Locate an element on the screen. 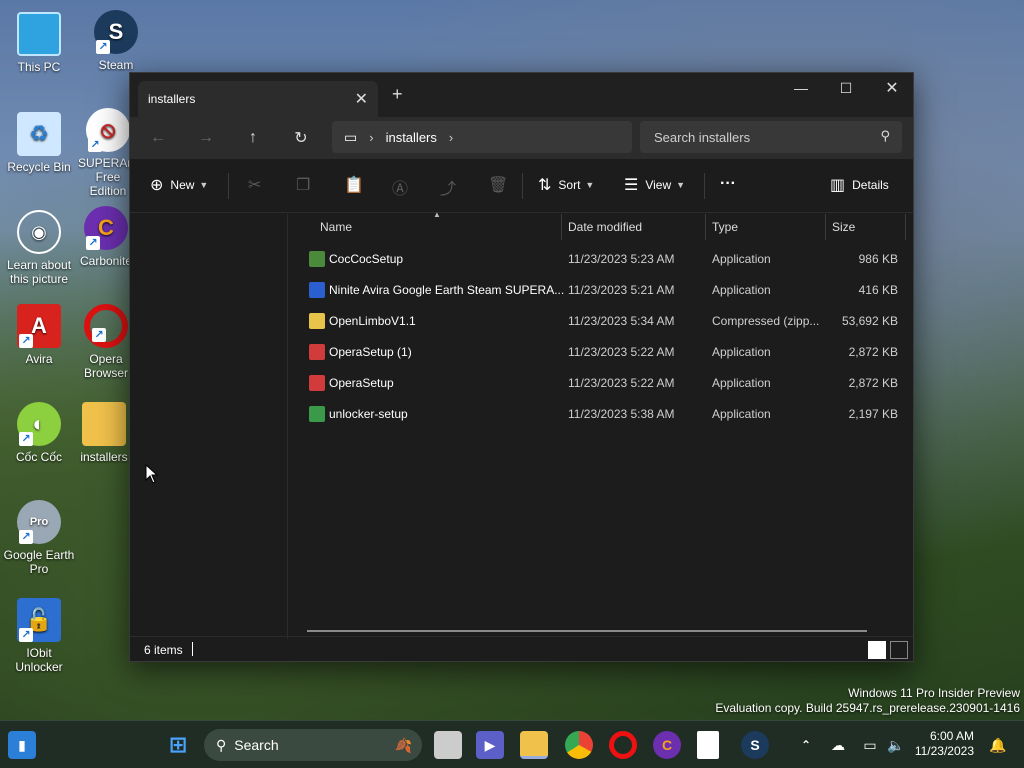 Image resolution: width=1024 pixels, height=768 pixels. breadcrumb-installers: installers is located at coordinates (411, 137).